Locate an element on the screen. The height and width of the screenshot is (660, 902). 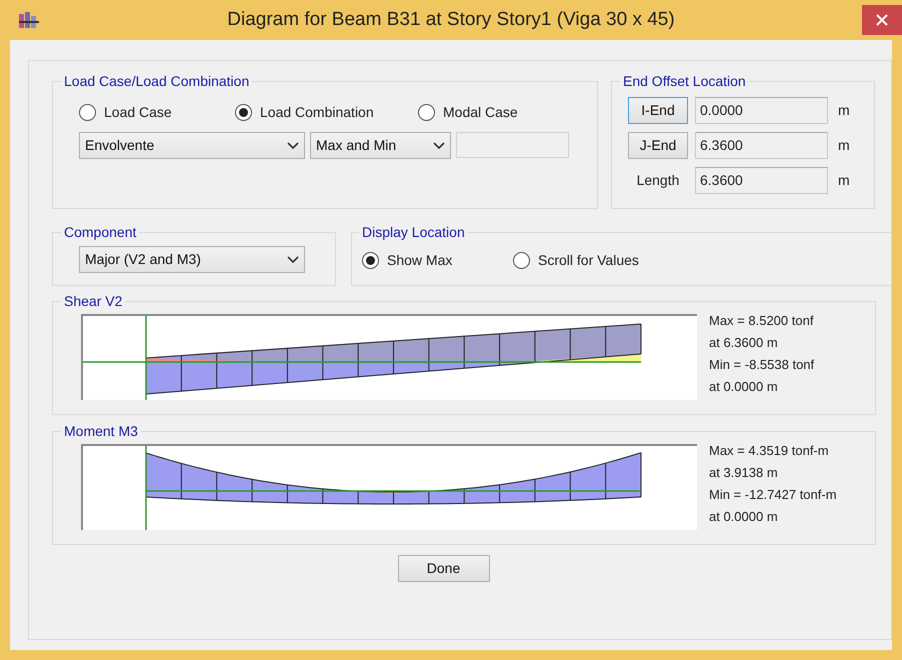
mode-dropdown: Max and Min is located at coordinates (380, 145).